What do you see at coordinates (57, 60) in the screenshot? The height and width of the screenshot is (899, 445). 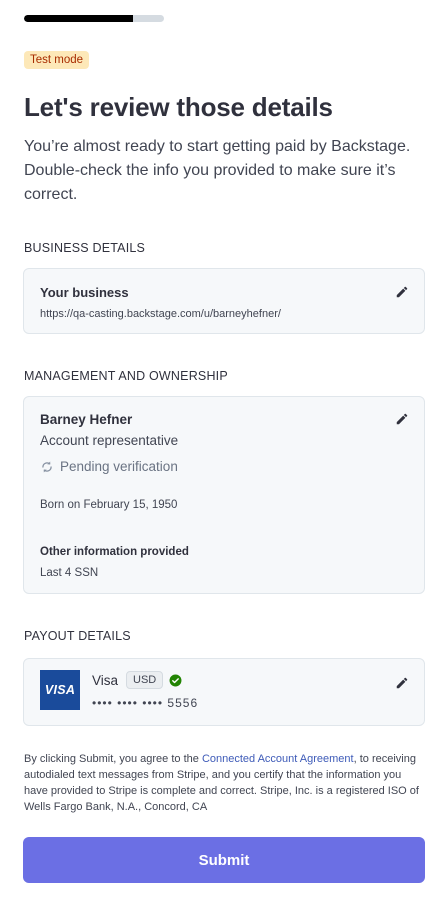 I see `test-mode-badge: Test mode` at bounding box center [57, 60].